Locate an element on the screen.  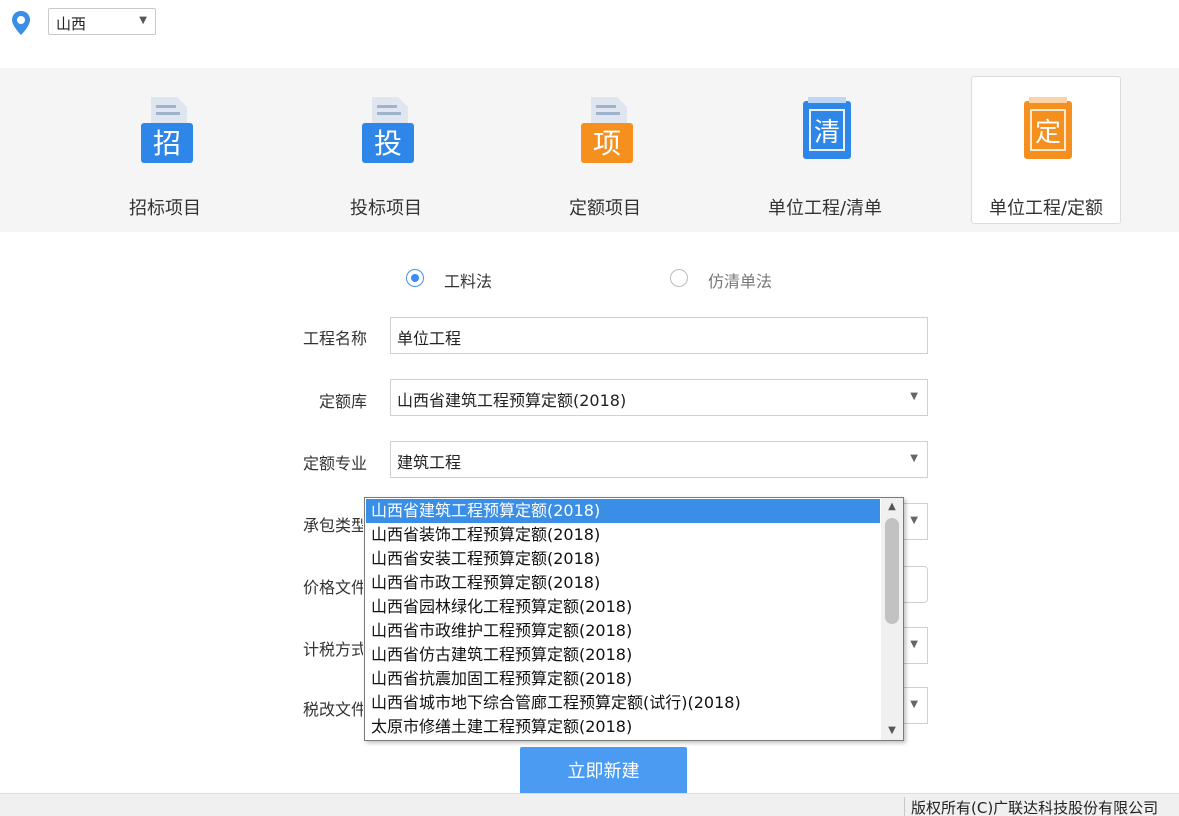
location-pin-icon is located at coordinates (21, 23).